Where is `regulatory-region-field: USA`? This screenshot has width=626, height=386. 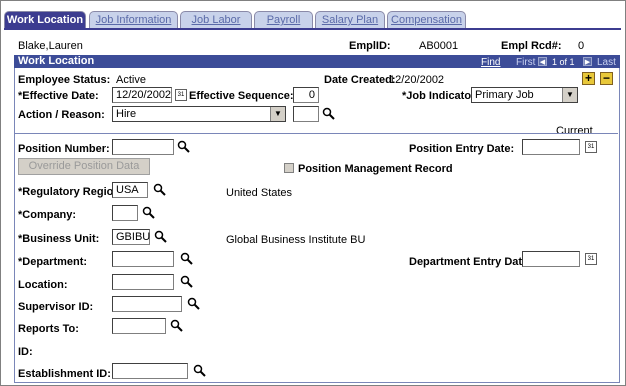
regulatory-region-field: USA is located at coordinates (130, 190).